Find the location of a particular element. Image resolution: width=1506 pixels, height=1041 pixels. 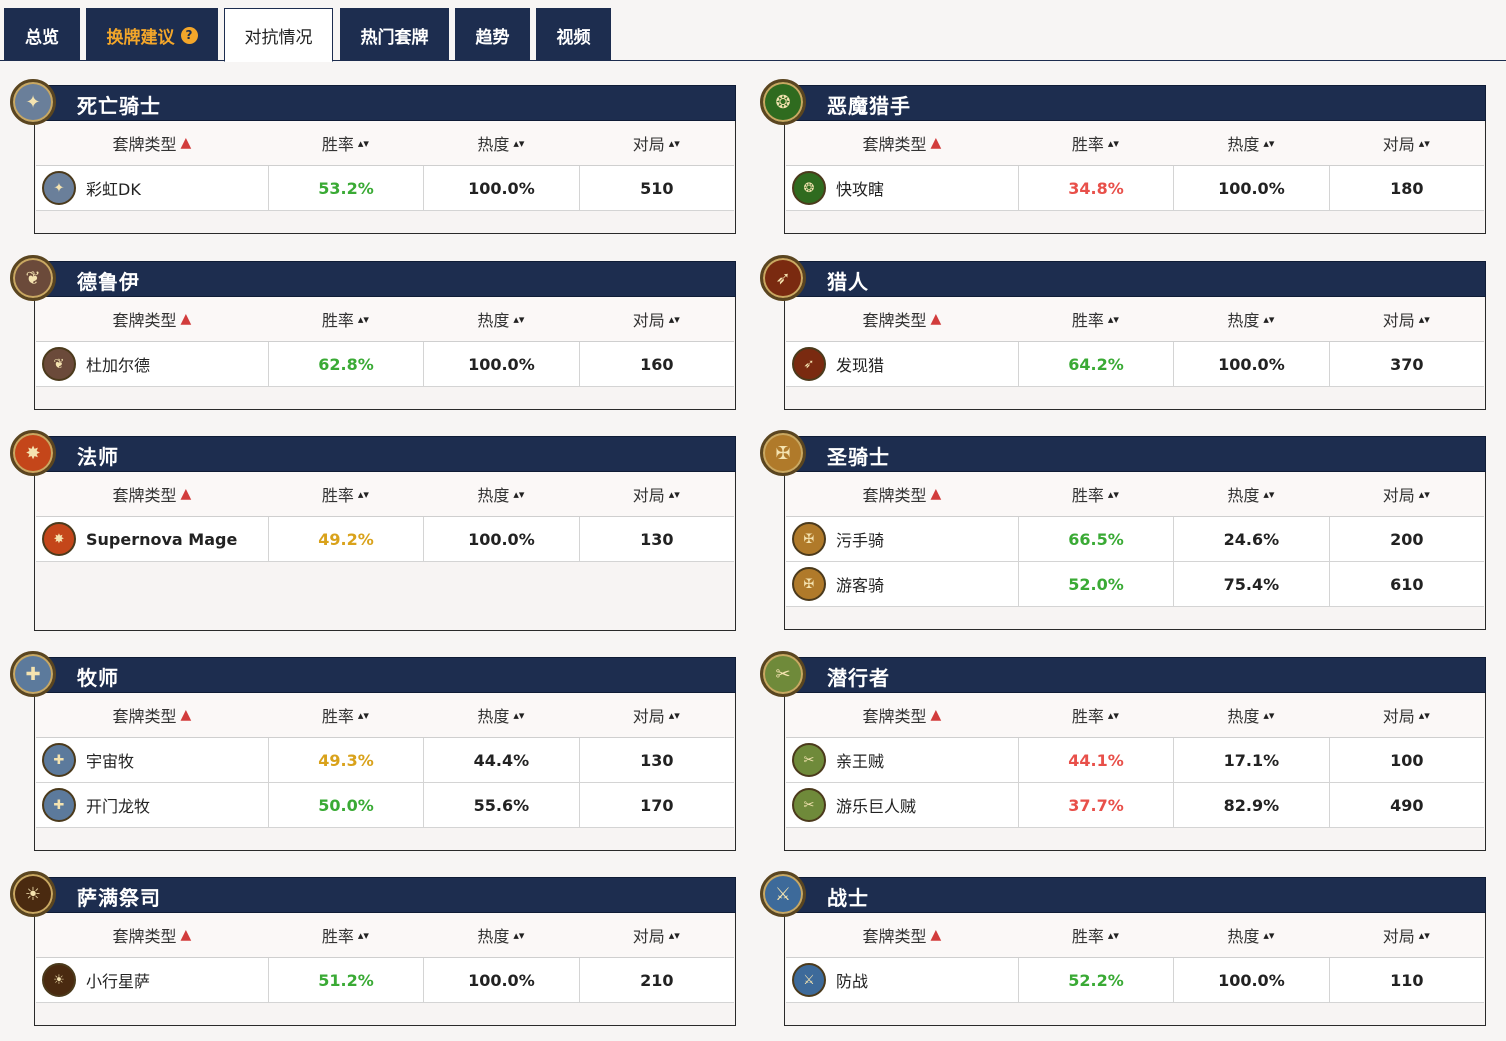

table-row: ✚ 宇宙牧 49.3% 44.4% 130 is located at coordinates (385, 760).